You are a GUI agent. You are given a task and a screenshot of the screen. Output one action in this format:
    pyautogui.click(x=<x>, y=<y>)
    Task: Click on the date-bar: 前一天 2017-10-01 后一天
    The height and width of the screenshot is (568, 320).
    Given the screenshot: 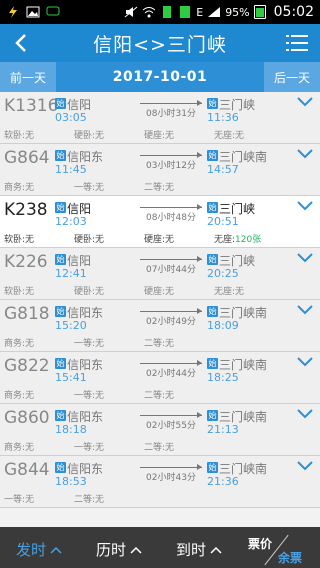 What is the action you would take?
    pyautogui.click(x=160, y=77)
    